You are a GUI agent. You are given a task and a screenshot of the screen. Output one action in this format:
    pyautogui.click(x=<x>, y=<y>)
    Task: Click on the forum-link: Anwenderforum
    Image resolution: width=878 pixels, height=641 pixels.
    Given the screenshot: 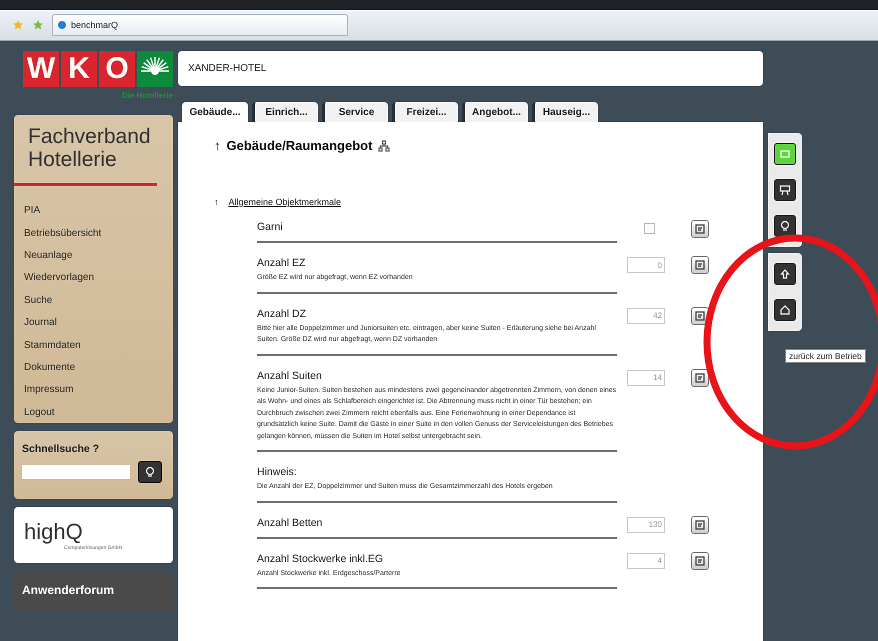 What is the action you would take?
    pyautogui.click(x=93, y=591)
    